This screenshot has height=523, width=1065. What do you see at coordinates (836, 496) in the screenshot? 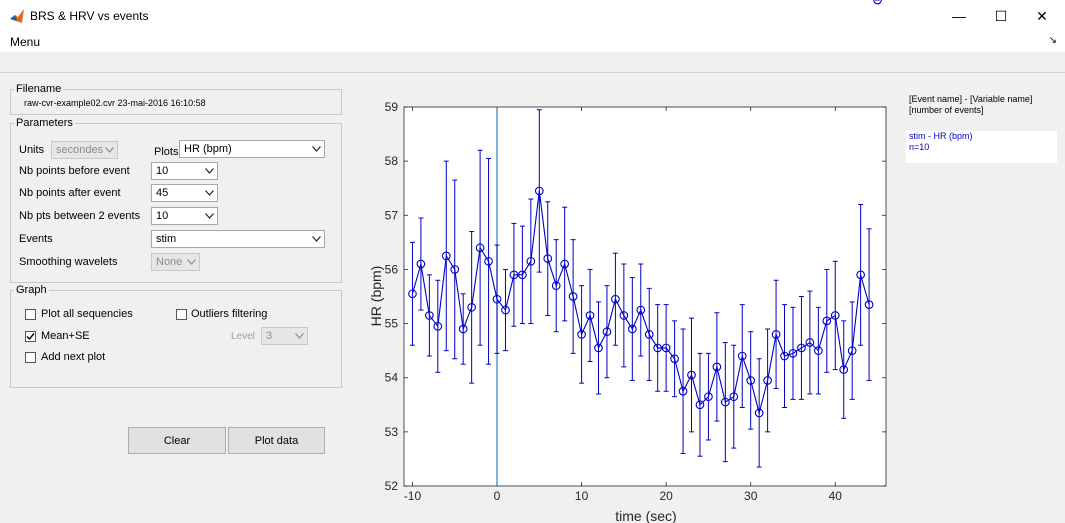
I see `x-tick-label: 40` at bounding box center [836, 496].